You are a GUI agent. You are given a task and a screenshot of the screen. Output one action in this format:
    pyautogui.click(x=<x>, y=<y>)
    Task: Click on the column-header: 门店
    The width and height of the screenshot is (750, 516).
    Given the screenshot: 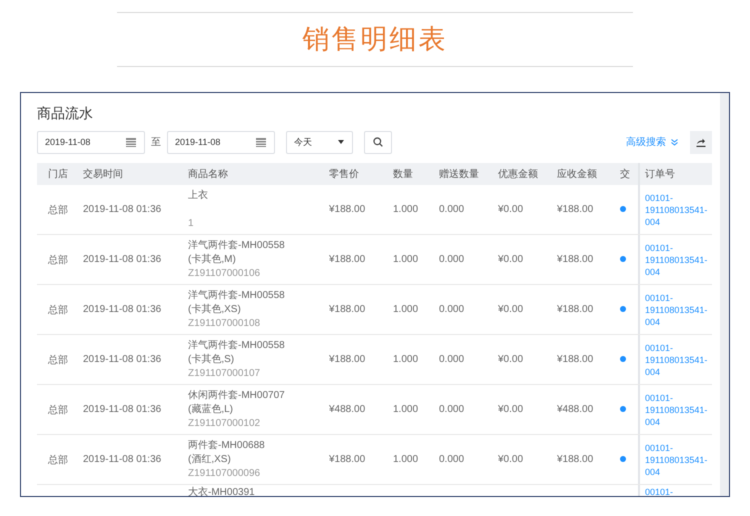 What is the action you would take?
    pyautogui.click(x=58, y=174)
    